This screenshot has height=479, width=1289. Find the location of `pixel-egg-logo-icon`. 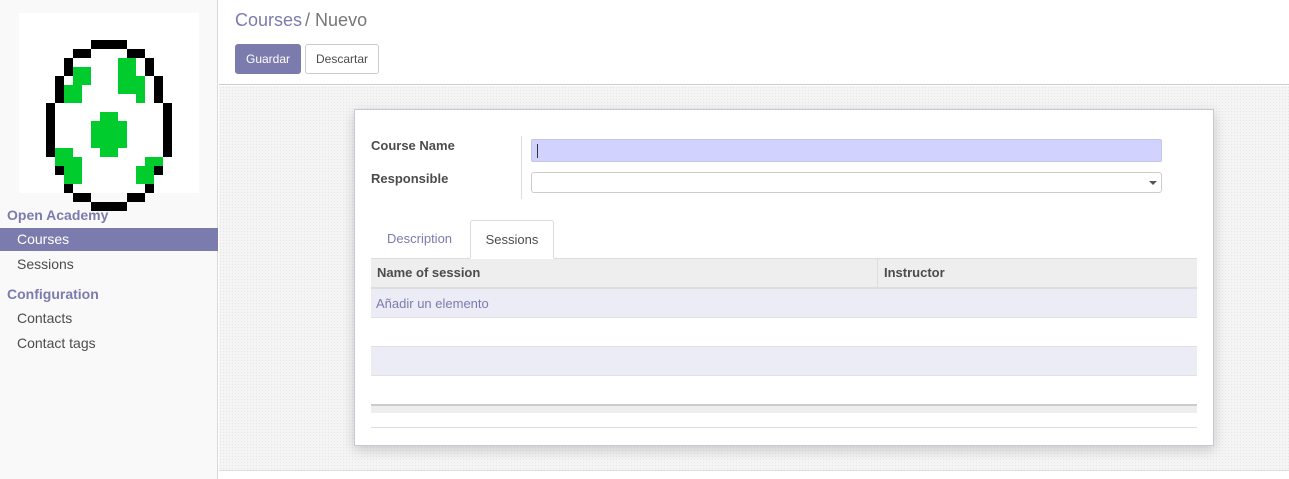

pixel-egg-logo-icon is located at coordinates (109, 125).